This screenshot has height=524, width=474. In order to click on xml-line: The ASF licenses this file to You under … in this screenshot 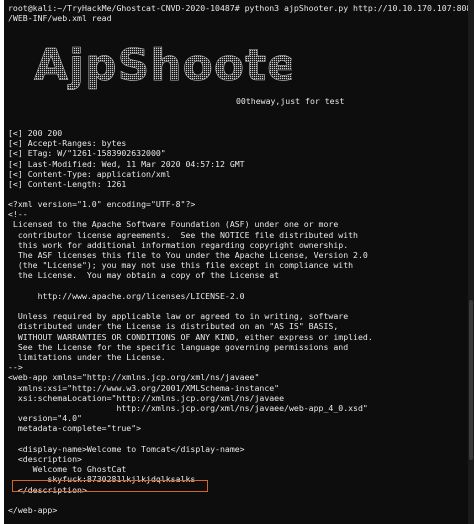, I will do `click(188, 255)`.